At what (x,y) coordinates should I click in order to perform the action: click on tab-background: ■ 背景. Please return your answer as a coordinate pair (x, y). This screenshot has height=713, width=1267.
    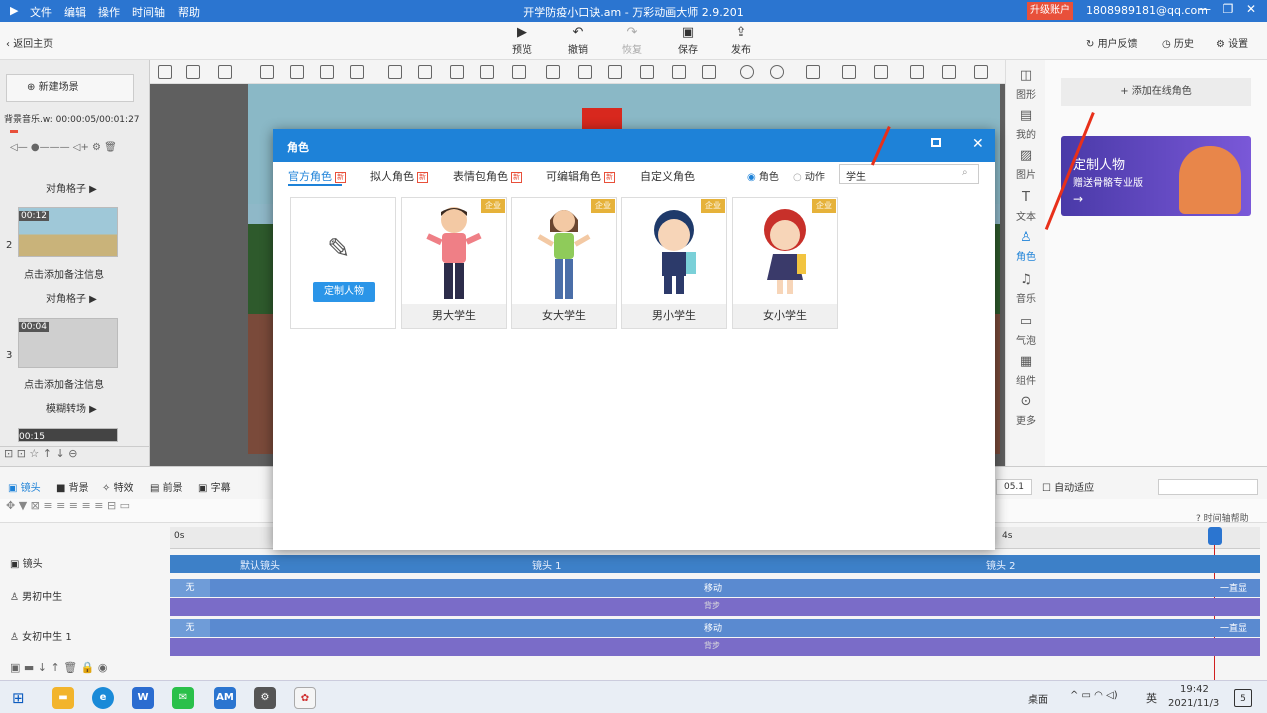
    Looking at the image, I should click on (72, 486).